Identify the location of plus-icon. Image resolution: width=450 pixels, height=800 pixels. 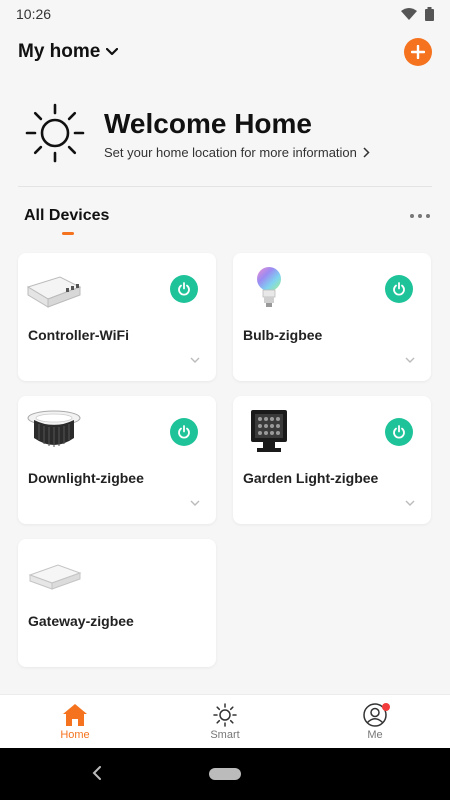
(418, 52).